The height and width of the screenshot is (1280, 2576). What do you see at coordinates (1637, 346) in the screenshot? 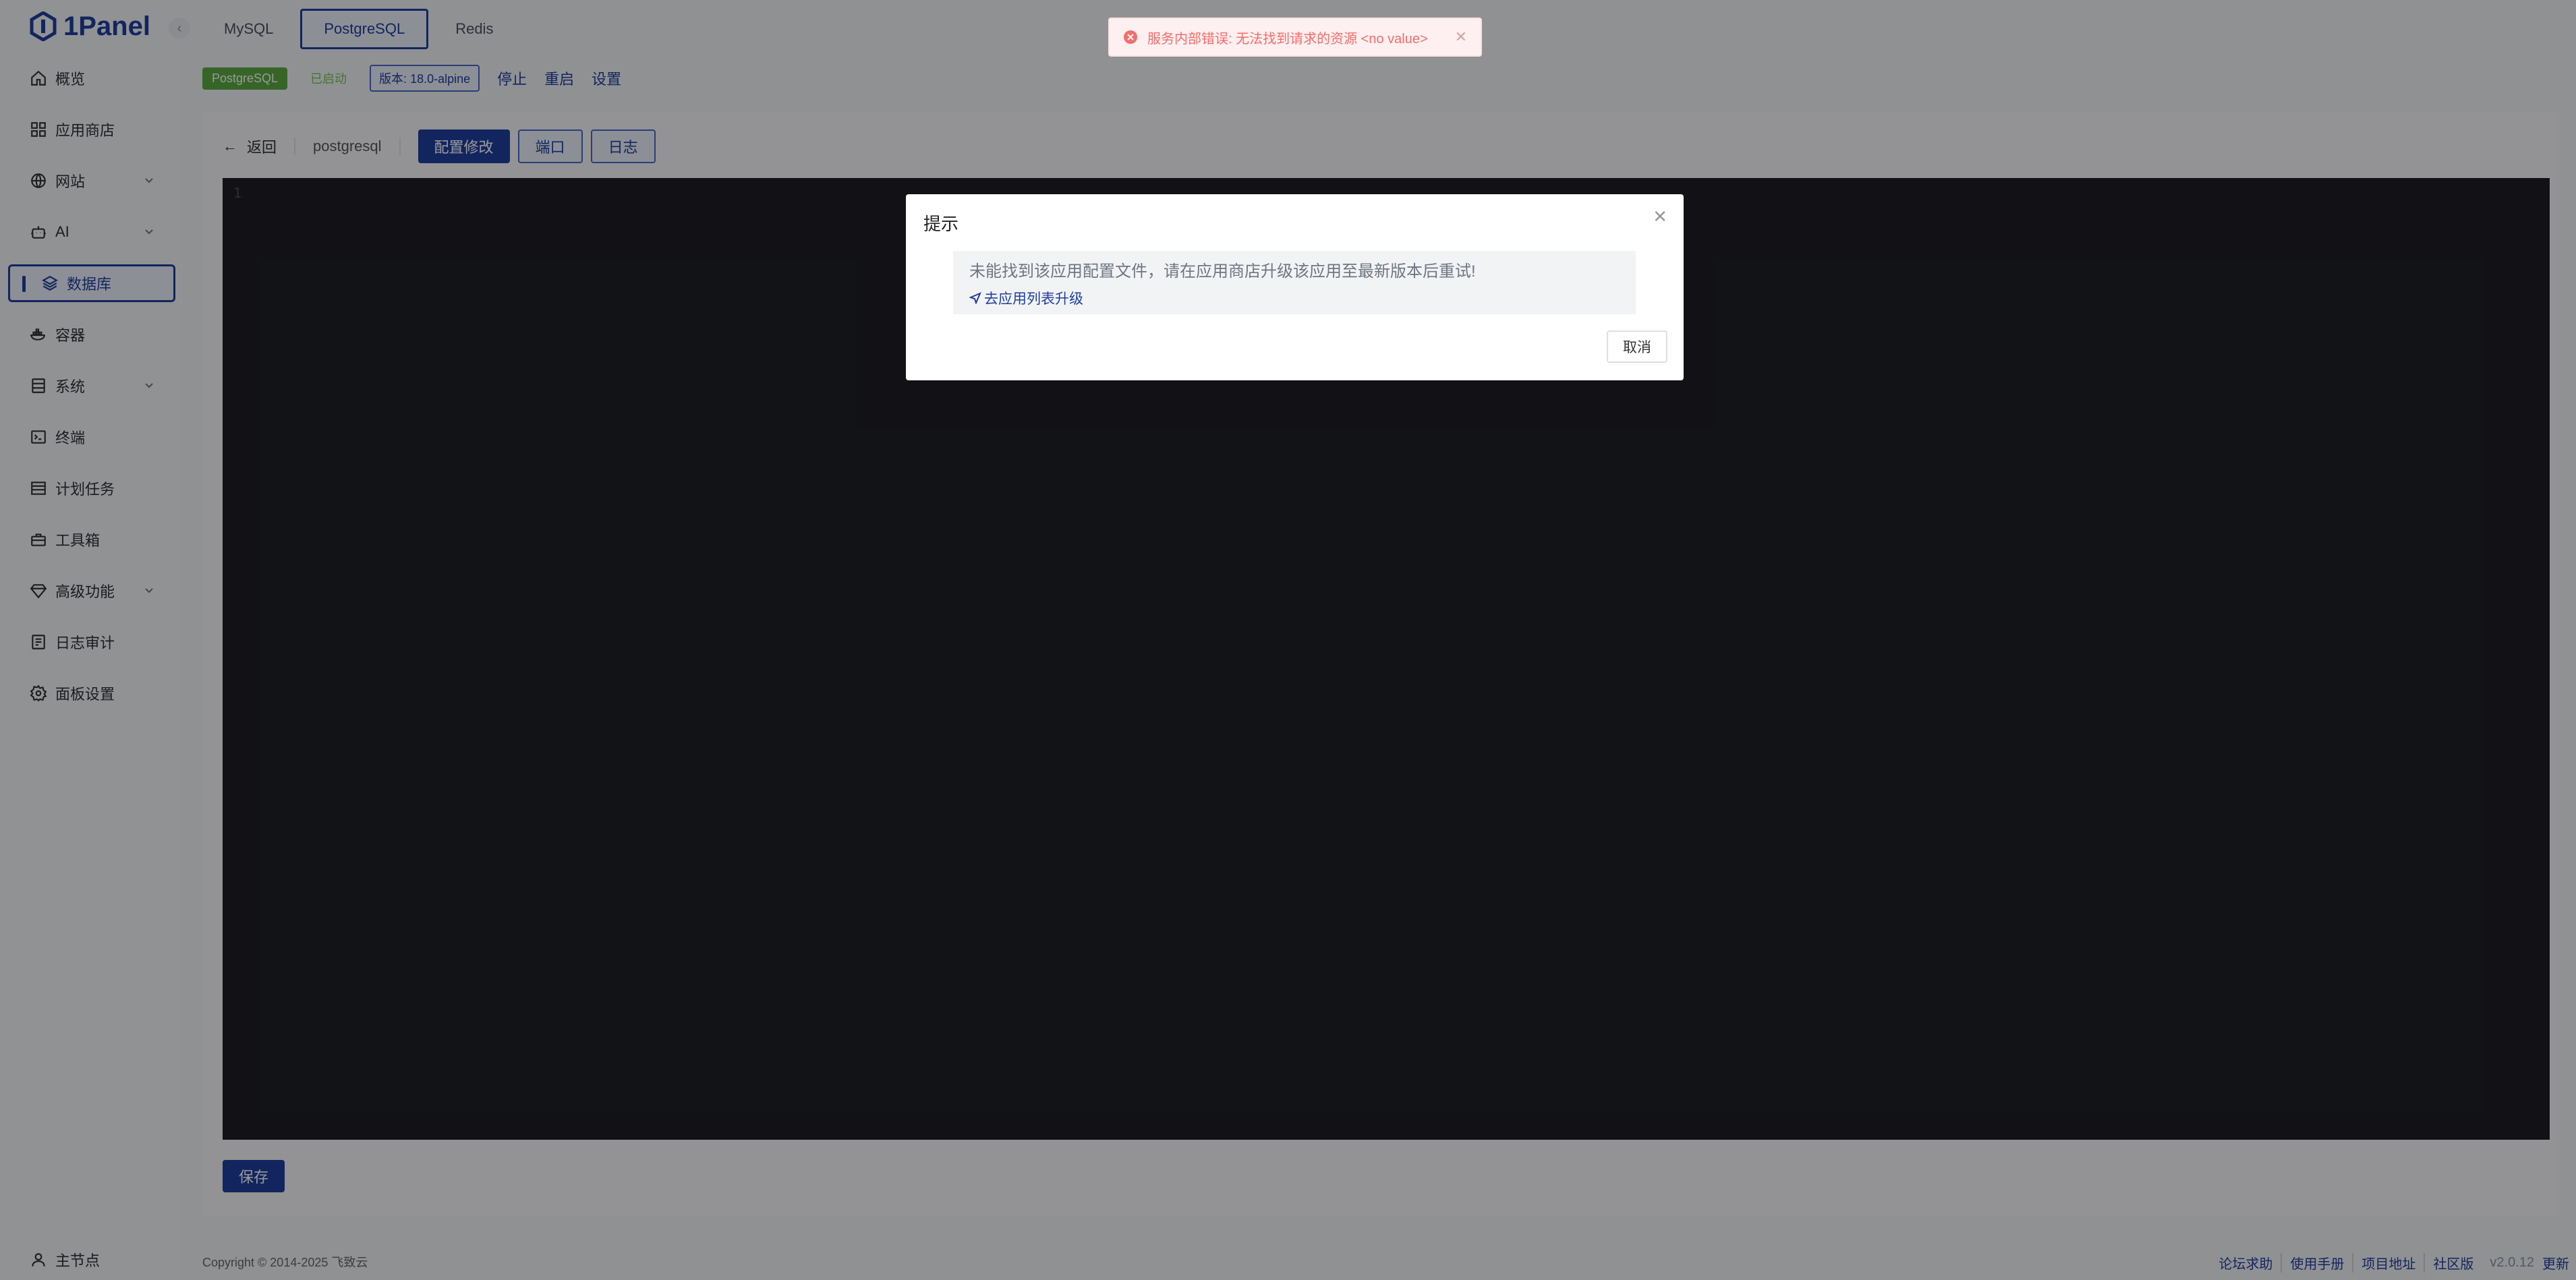
I see `cancel-button: 取消` at bounding box center [1637, 346].